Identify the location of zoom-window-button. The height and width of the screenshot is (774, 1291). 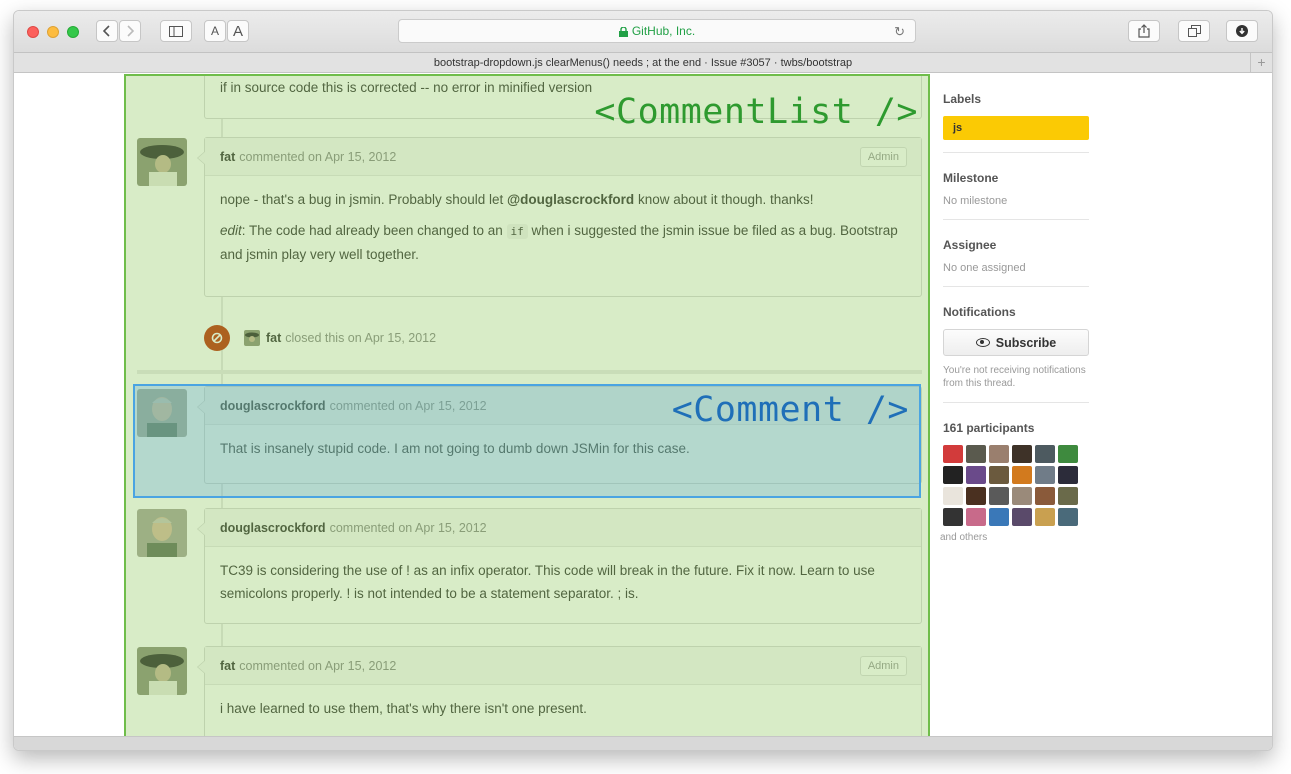
(73, 32).